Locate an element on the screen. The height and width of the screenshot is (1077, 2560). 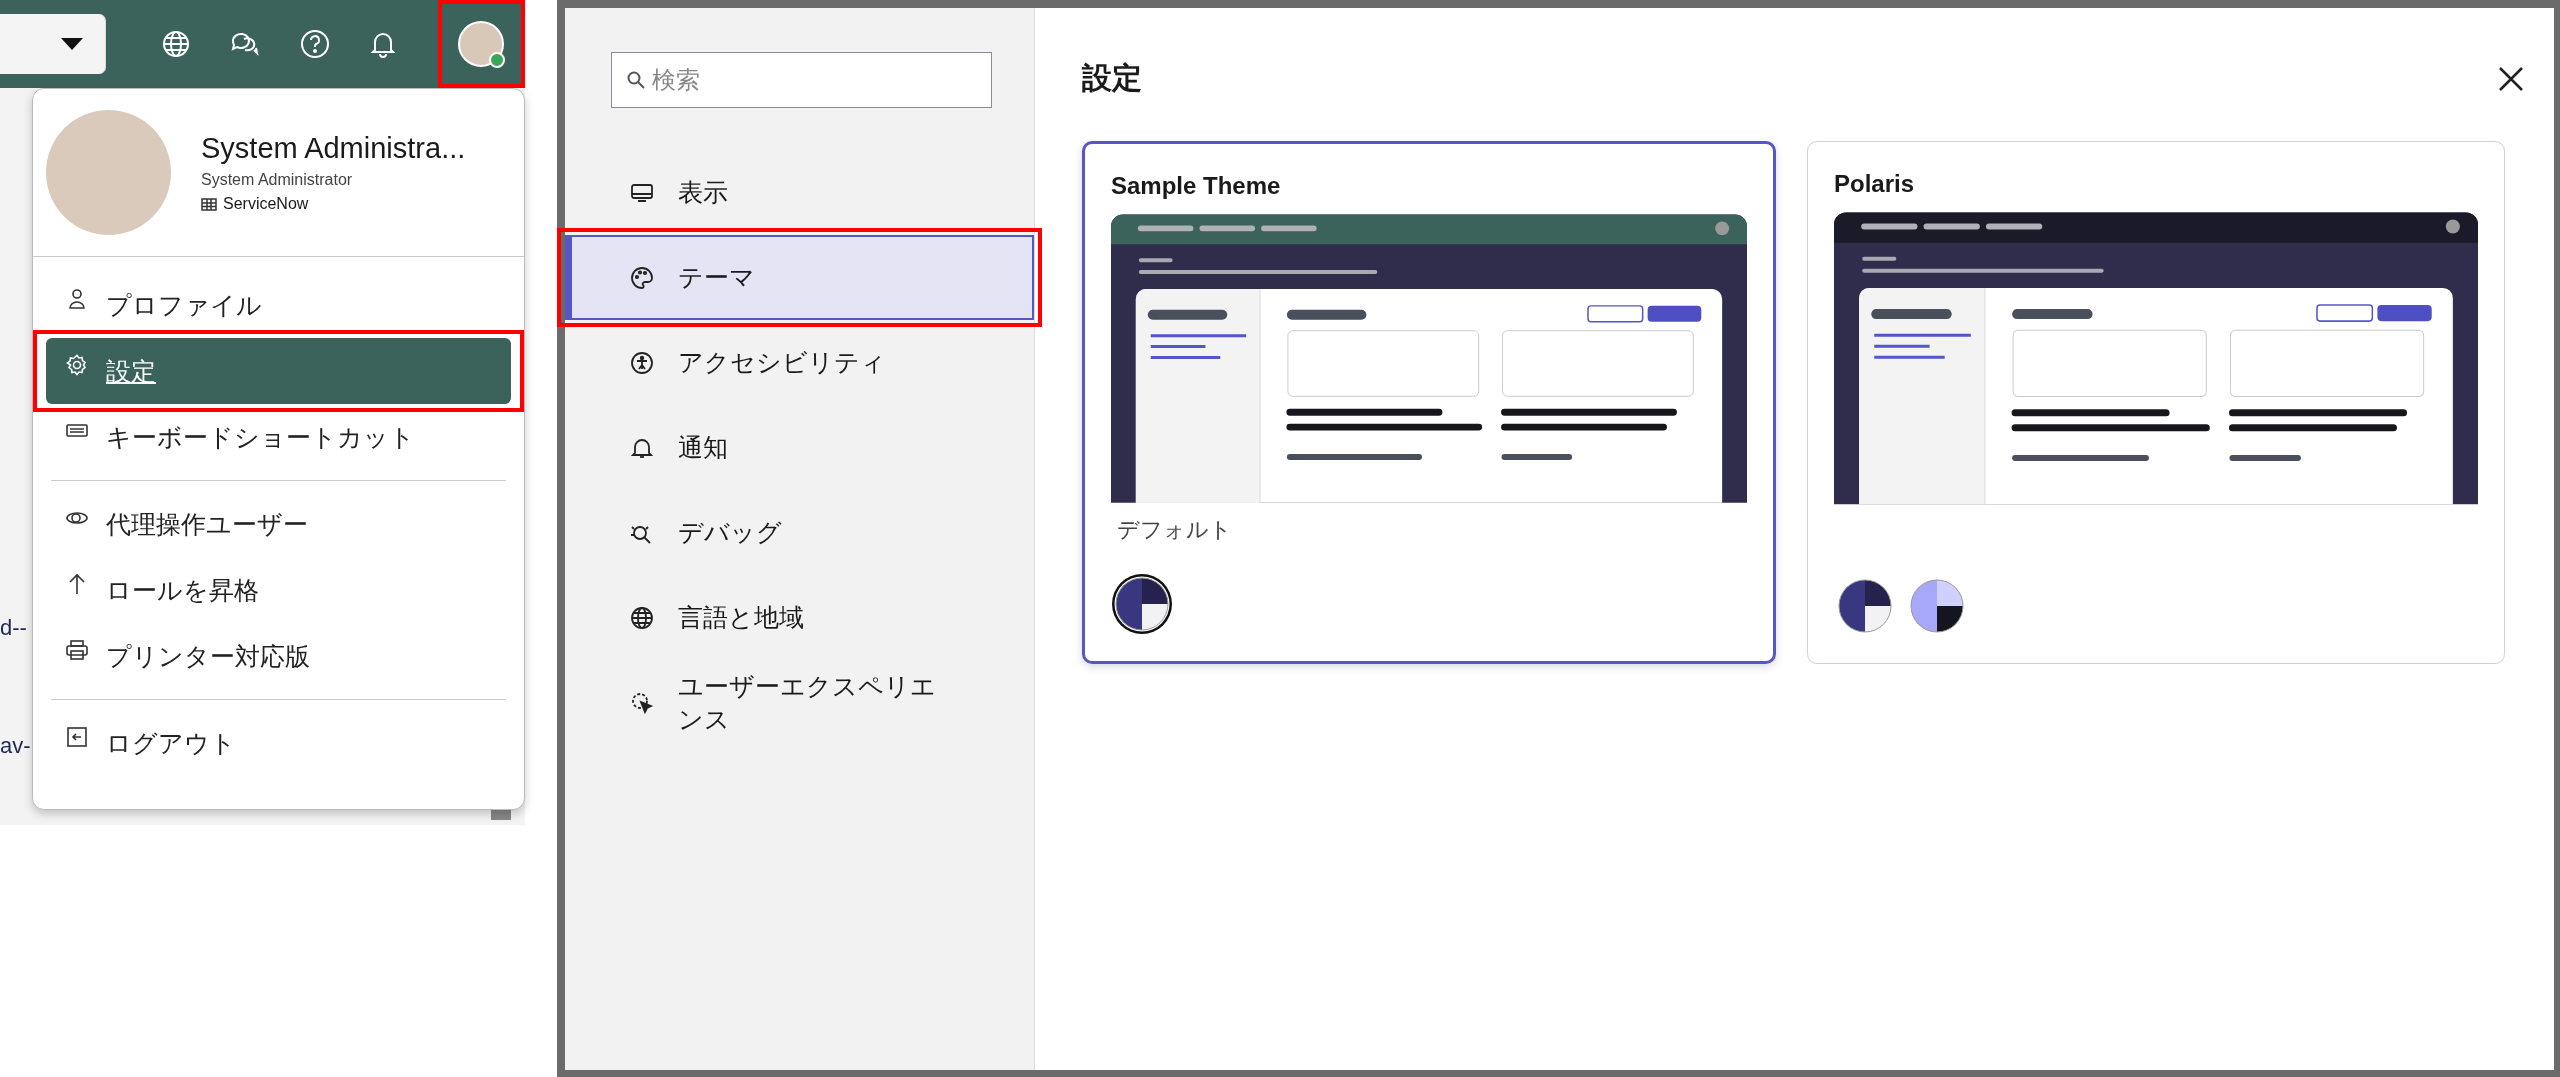
text-fragment: av- is located at coordinates (15, 746).